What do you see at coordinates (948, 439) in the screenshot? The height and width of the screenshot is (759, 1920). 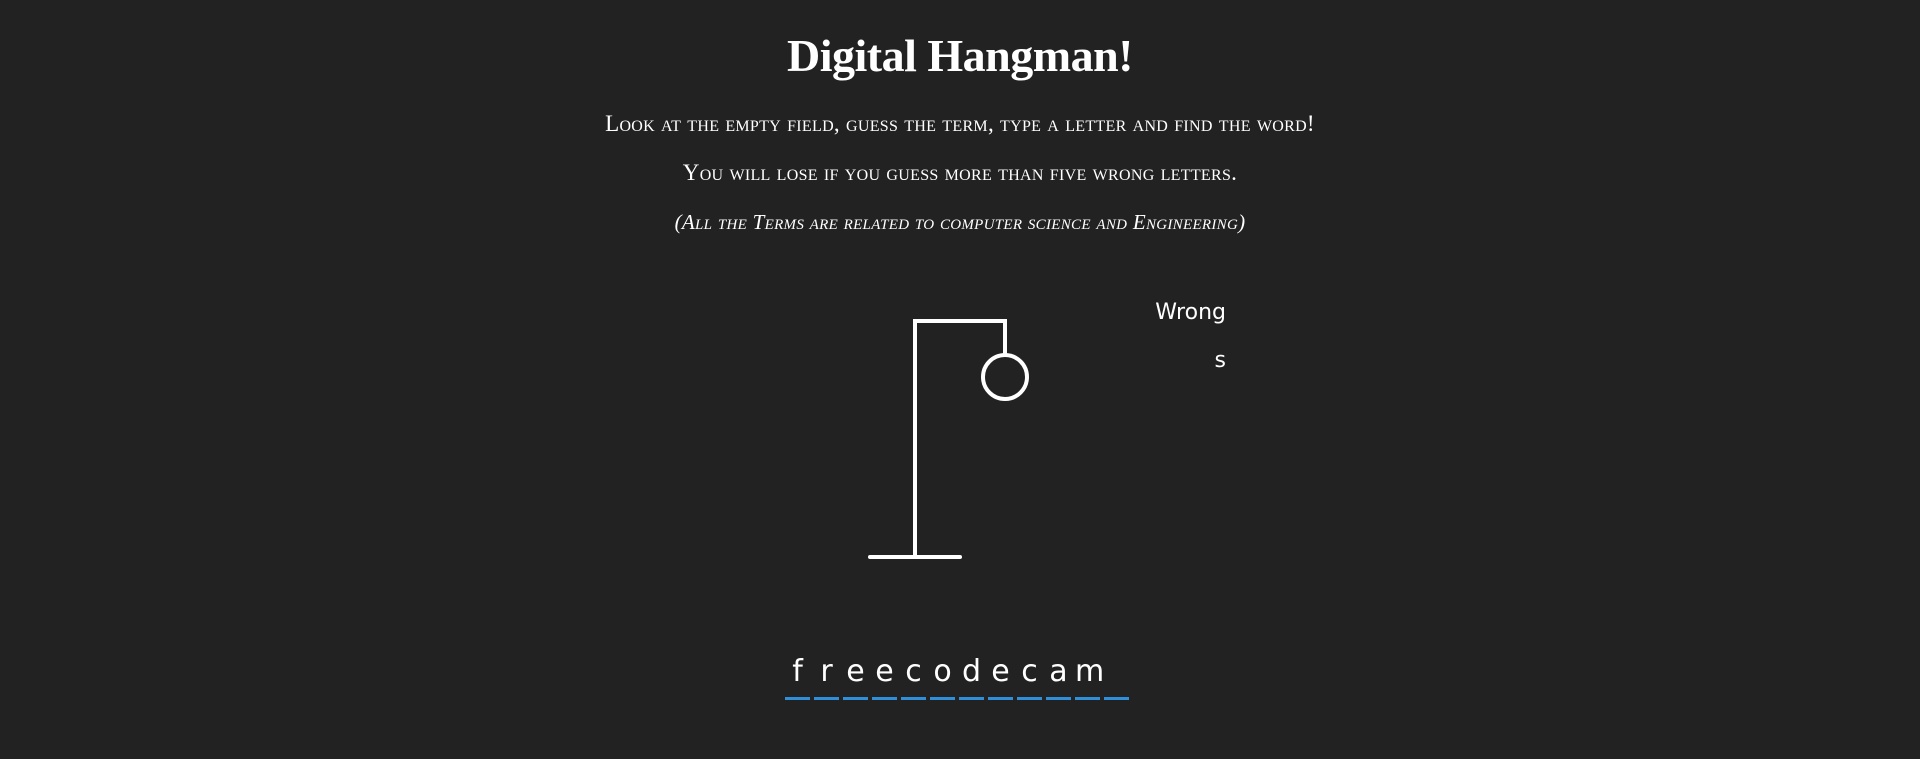 I see `hangman-drawing` at bounding box center [948, 439].